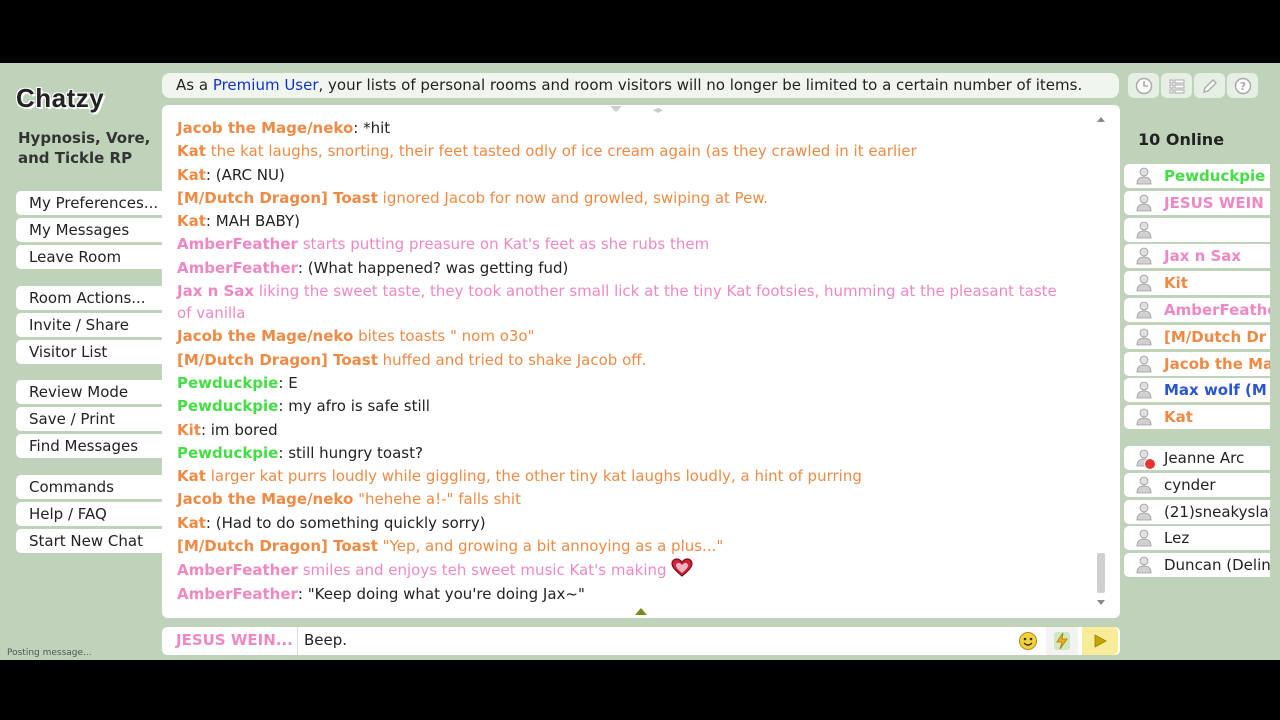 The image size is (1280, 720). What do you see at coordinates (1101, 359) in the screenshot?
I see `message-scrollbar` at bounding box center [1101, 359].